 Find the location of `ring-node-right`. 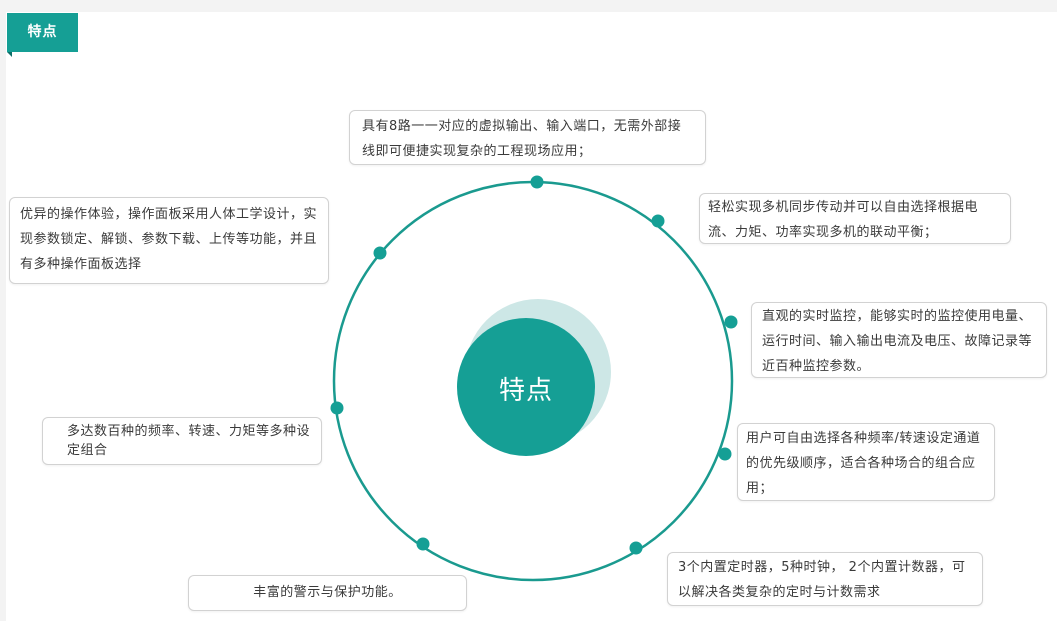

ring-node-right is located at coordinates (731, 322).